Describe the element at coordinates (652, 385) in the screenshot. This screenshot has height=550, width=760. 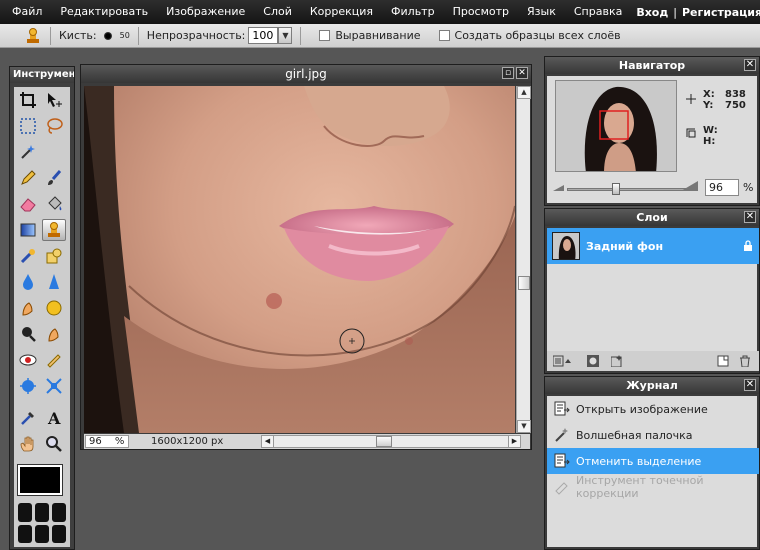
I see `history-title: Журнал ✕` at that location.